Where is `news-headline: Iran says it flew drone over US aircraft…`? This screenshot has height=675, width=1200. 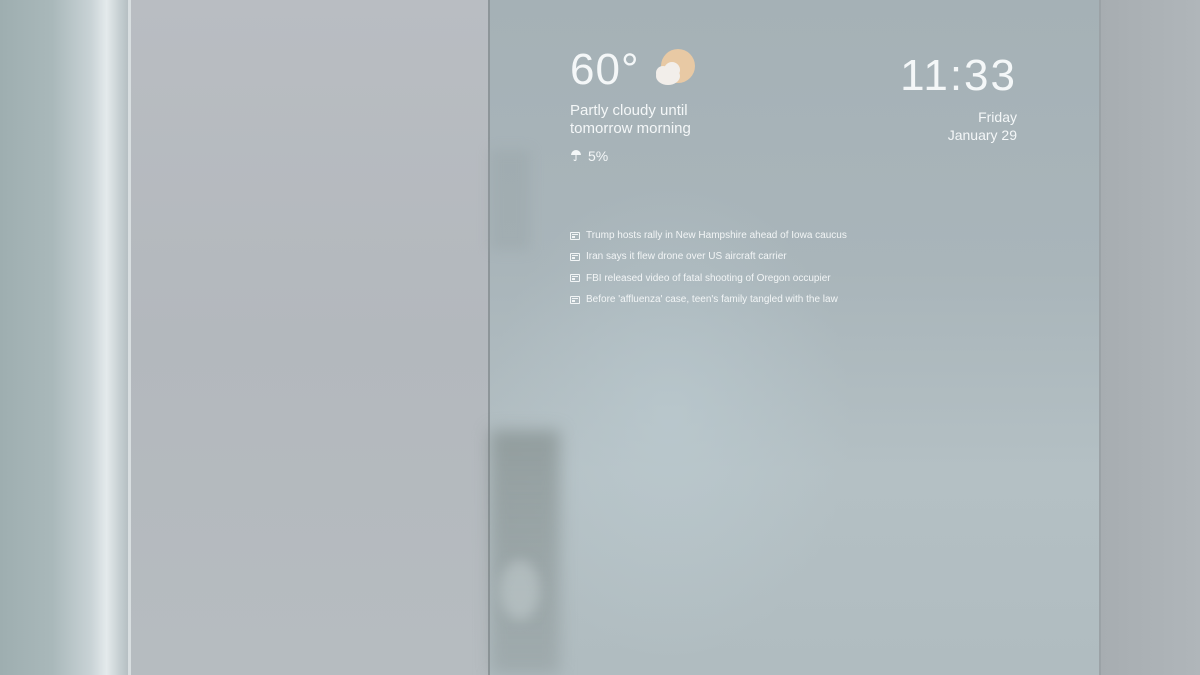
news-headline: Iran says it flew drone over US aircraft… is located at coordinates (686, 257).